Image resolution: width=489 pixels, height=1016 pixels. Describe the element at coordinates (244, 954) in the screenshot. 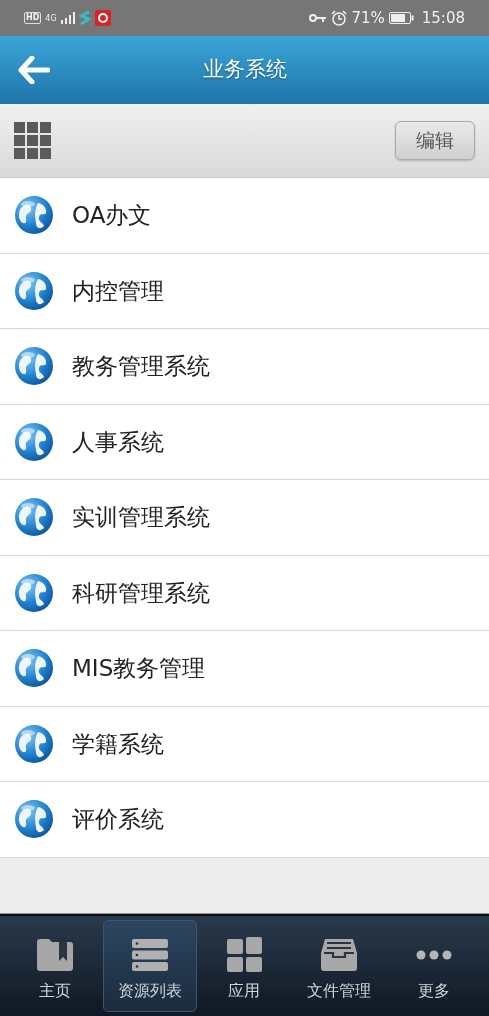

I see `apps-grid-icon` at that location.